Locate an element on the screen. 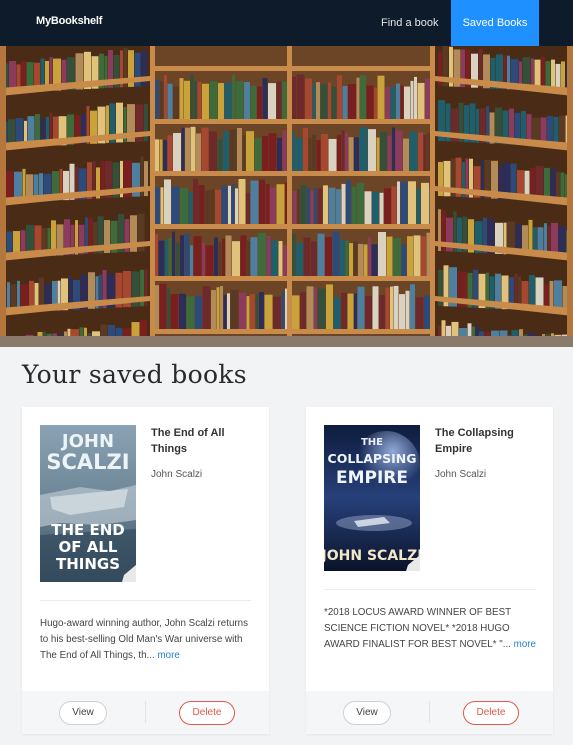 The image size is (573, 745). nav-find-book: Find a book is located at coordinates (409, 23).